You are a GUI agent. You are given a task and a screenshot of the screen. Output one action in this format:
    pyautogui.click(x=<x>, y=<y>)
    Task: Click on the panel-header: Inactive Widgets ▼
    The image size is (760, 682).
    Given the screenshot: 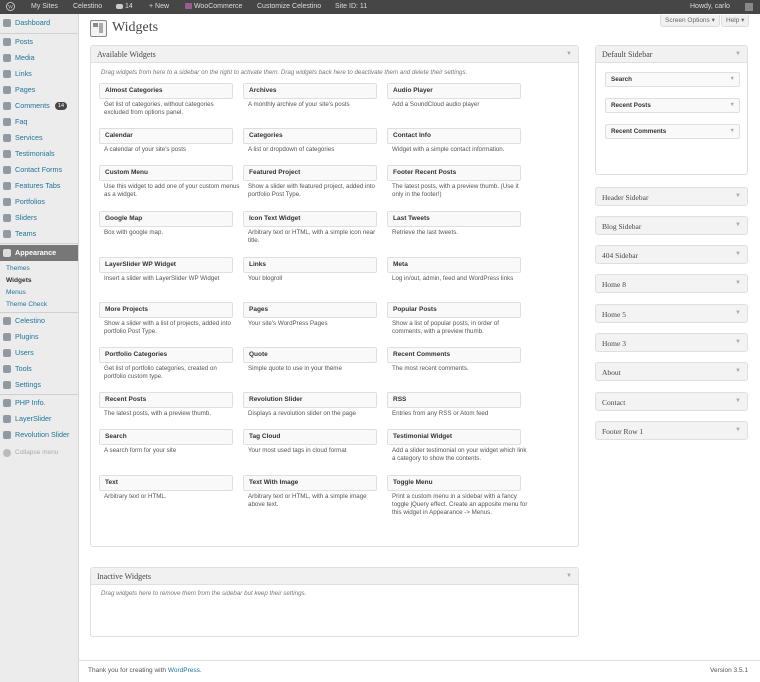 What is the action you would take?
    pyautogui.click(x=334, y=576)
    